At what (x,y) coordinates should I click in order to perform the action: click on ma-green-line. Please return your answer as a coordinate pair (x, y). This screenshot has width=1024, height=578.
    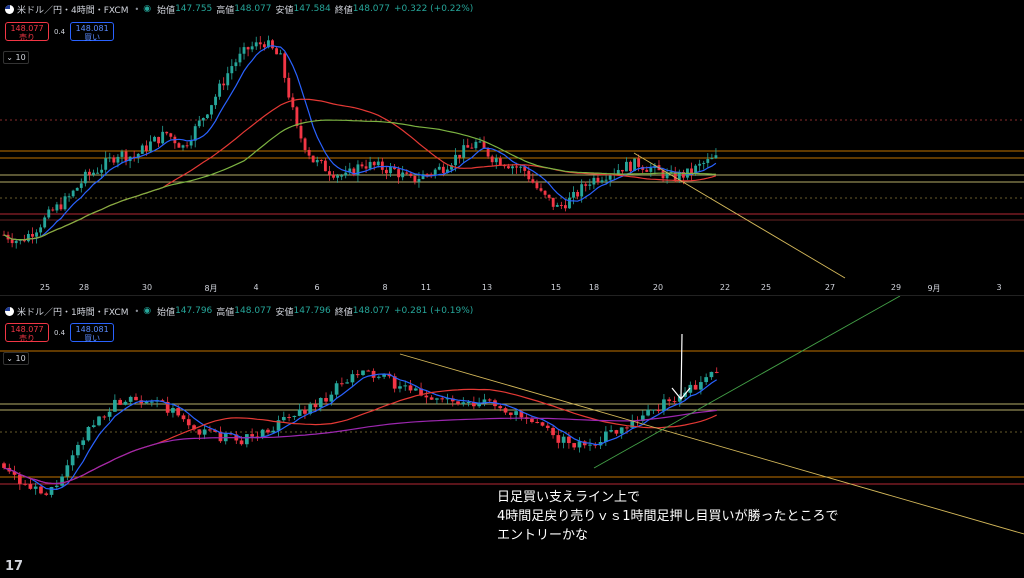
    Looking at the image, I should click on (359, 180).